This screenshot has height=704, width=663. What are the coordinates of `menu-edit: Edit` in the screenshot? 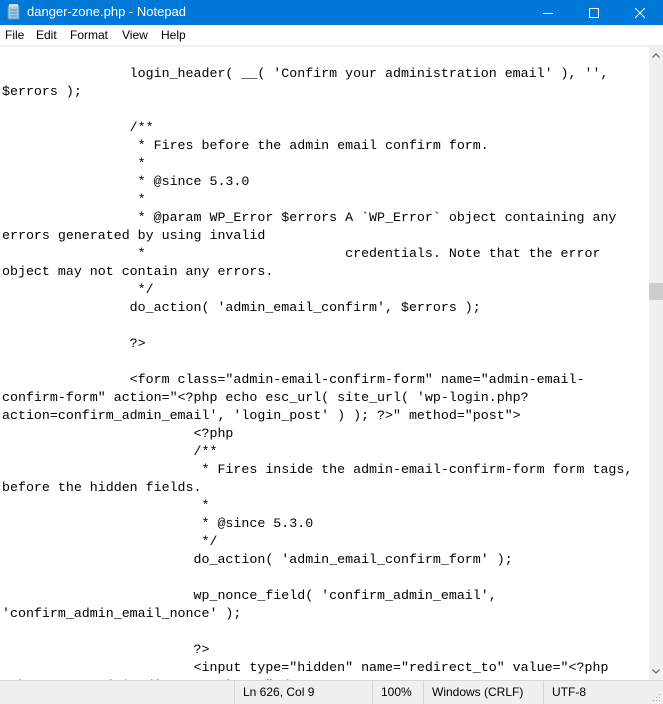 It's located at (46, 35).